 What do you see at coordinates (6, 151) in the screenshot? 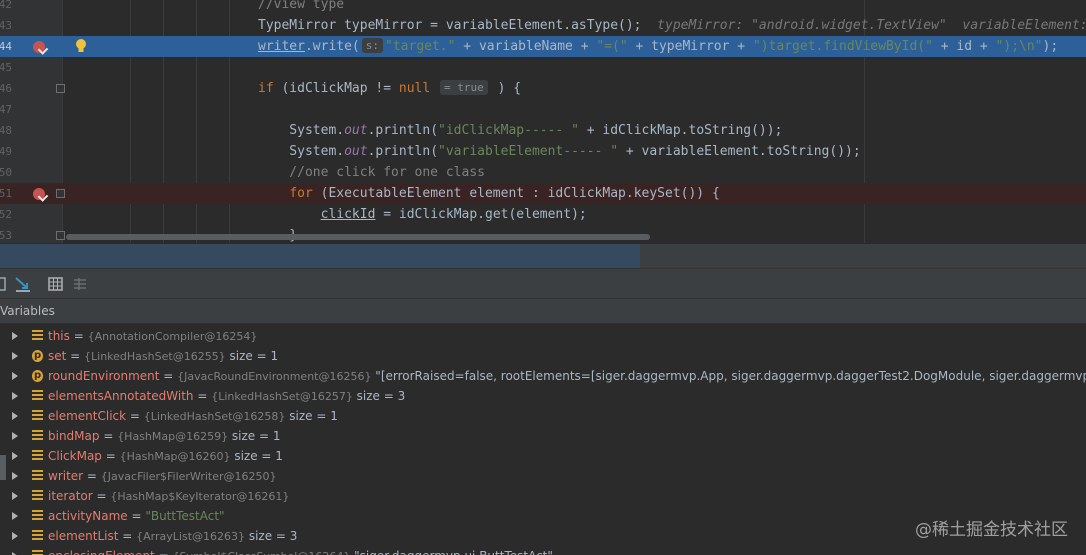
I see `line-number: 49` at bounding box center [6, 151].